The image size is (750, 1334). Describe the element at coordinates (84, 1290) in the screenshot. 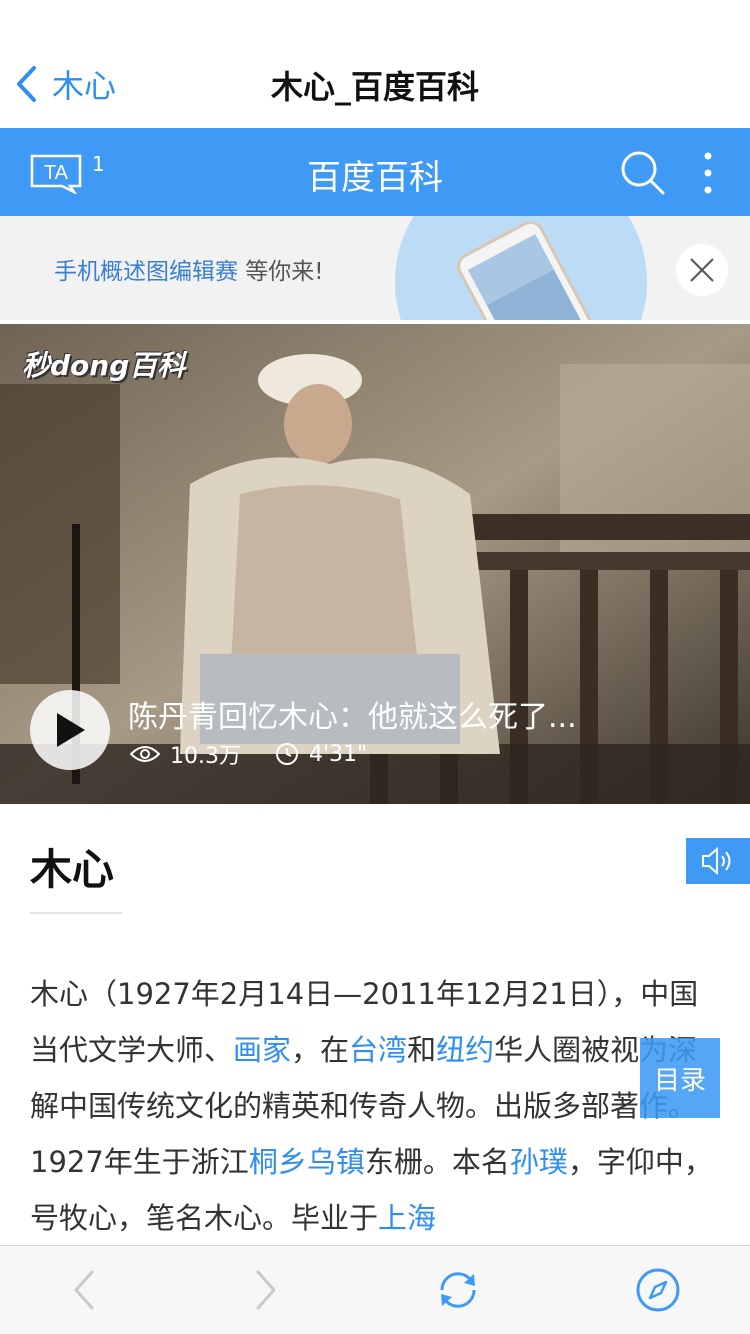

I see `chevron-left-icon` at that location.